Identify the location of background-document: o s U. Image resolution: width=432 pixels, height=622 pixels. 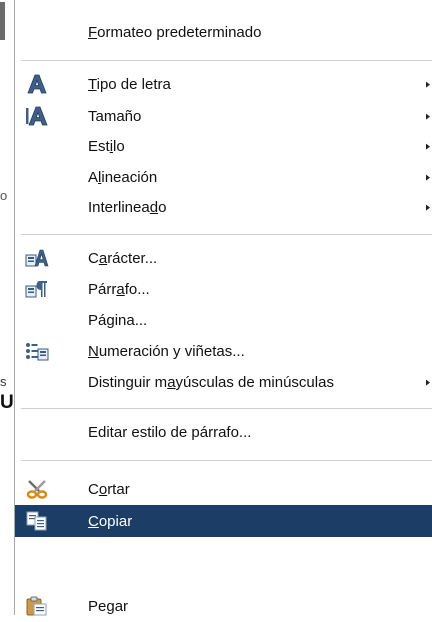
(7, 307).